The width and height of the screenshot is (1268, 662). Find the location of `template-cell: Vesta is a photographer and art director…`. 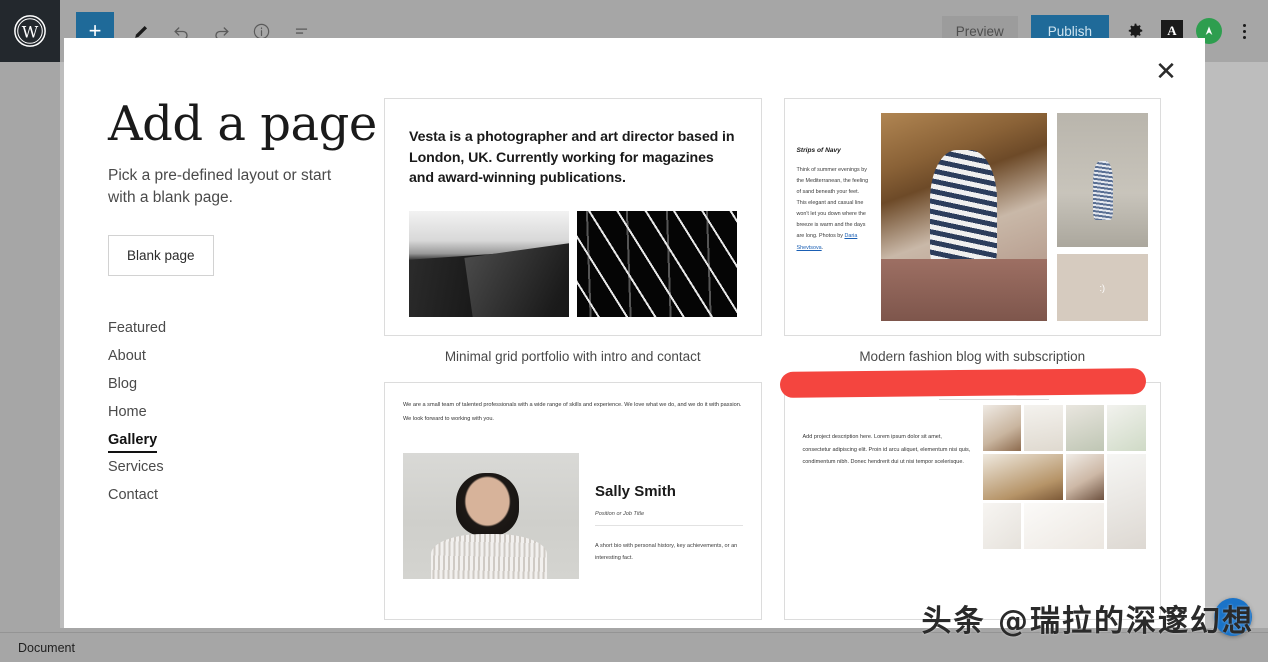

template-cell: Vesta is a photographer and art director… is located at coordinates (573, 231).